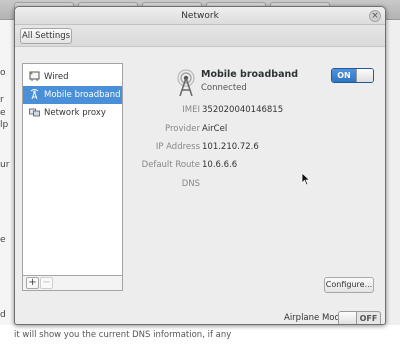  Describe the element at coordinates (82, 95) in the screenshot. I see `device-item-label: Mobile broadband` at that location.